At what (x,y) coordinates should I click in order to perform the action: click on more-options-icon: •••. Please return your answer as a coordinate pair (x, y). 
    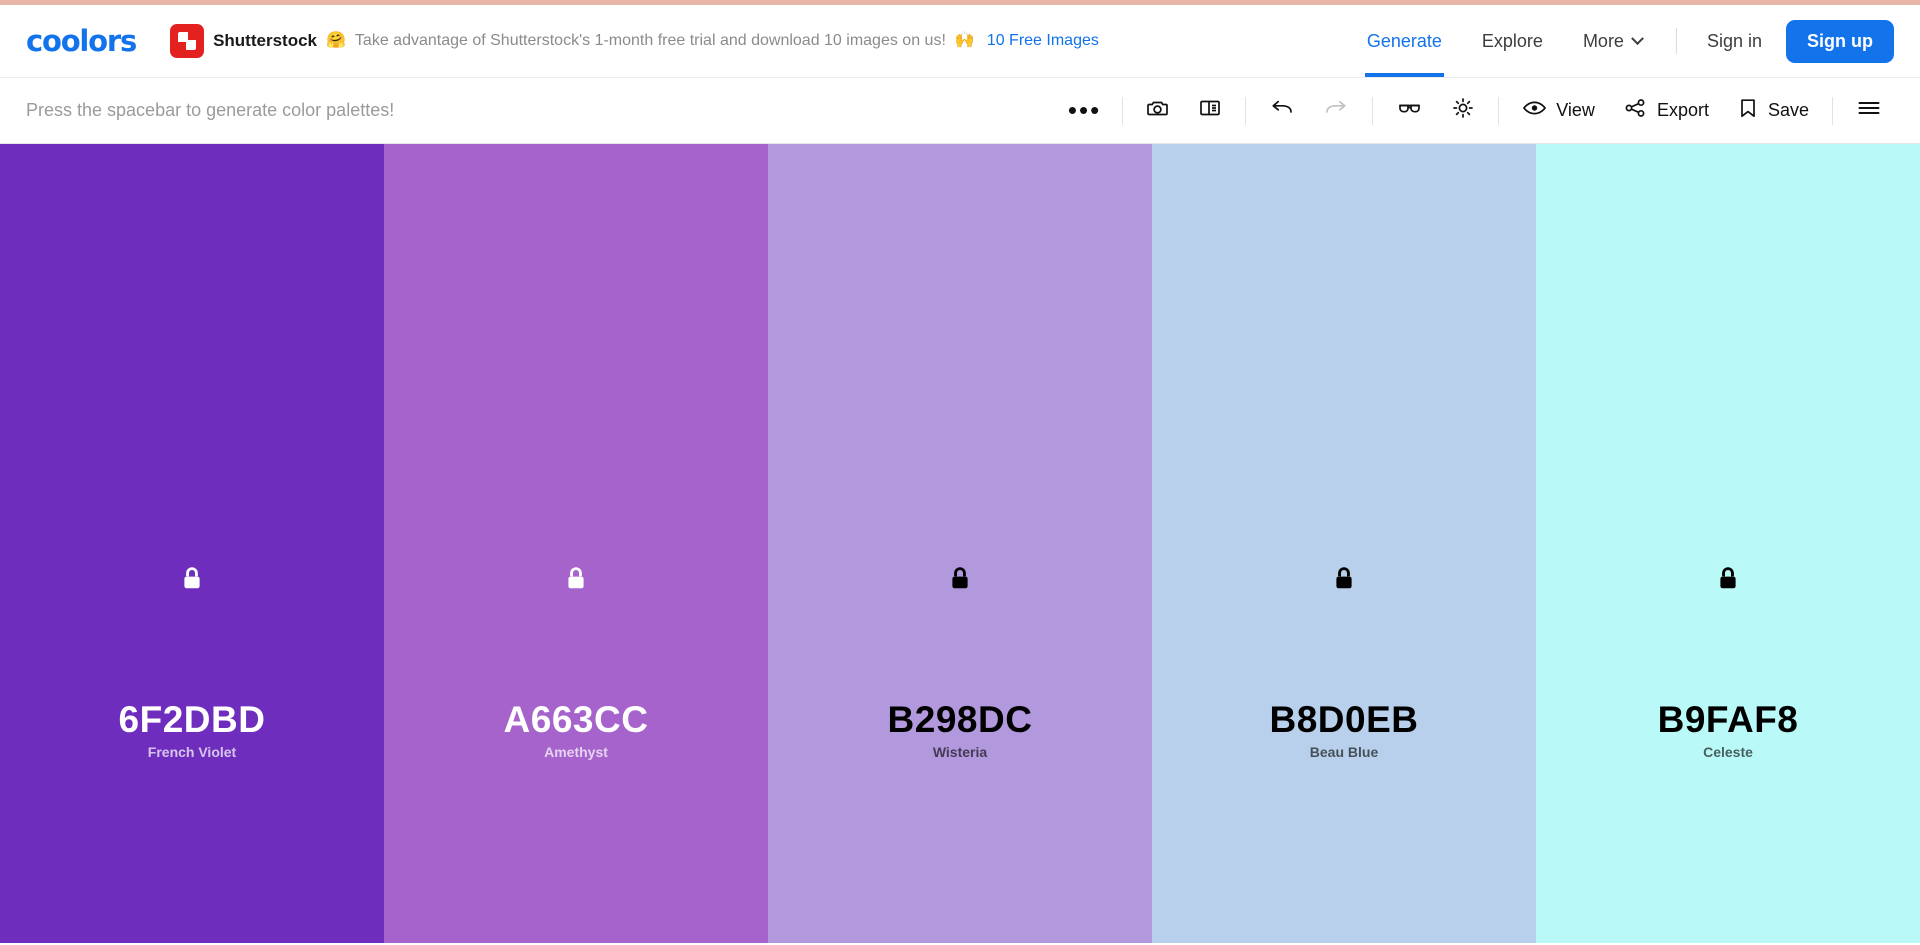
    Looking at the image, I should click on (1084, 110).